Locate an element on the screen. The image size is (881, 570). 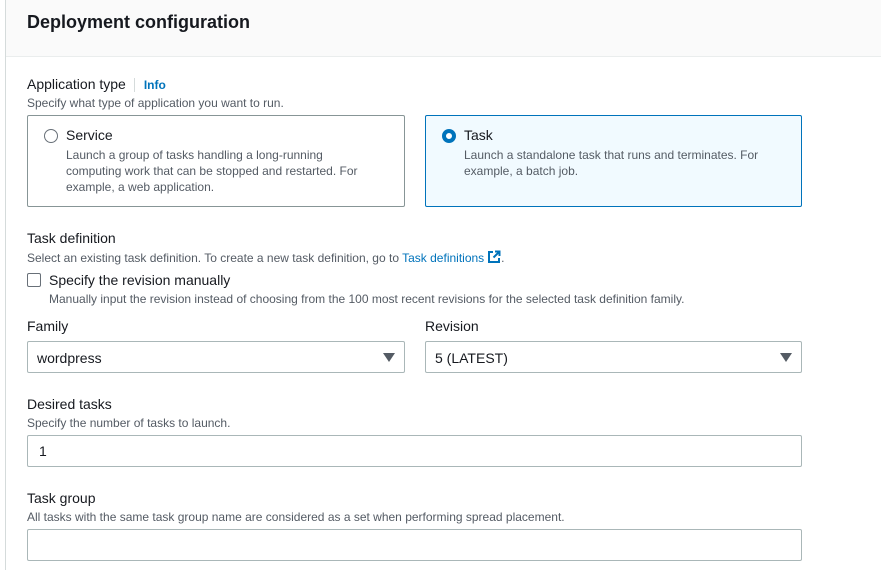
revision-select-value: 5 (LATEST) is located at coordinates (471, 358).